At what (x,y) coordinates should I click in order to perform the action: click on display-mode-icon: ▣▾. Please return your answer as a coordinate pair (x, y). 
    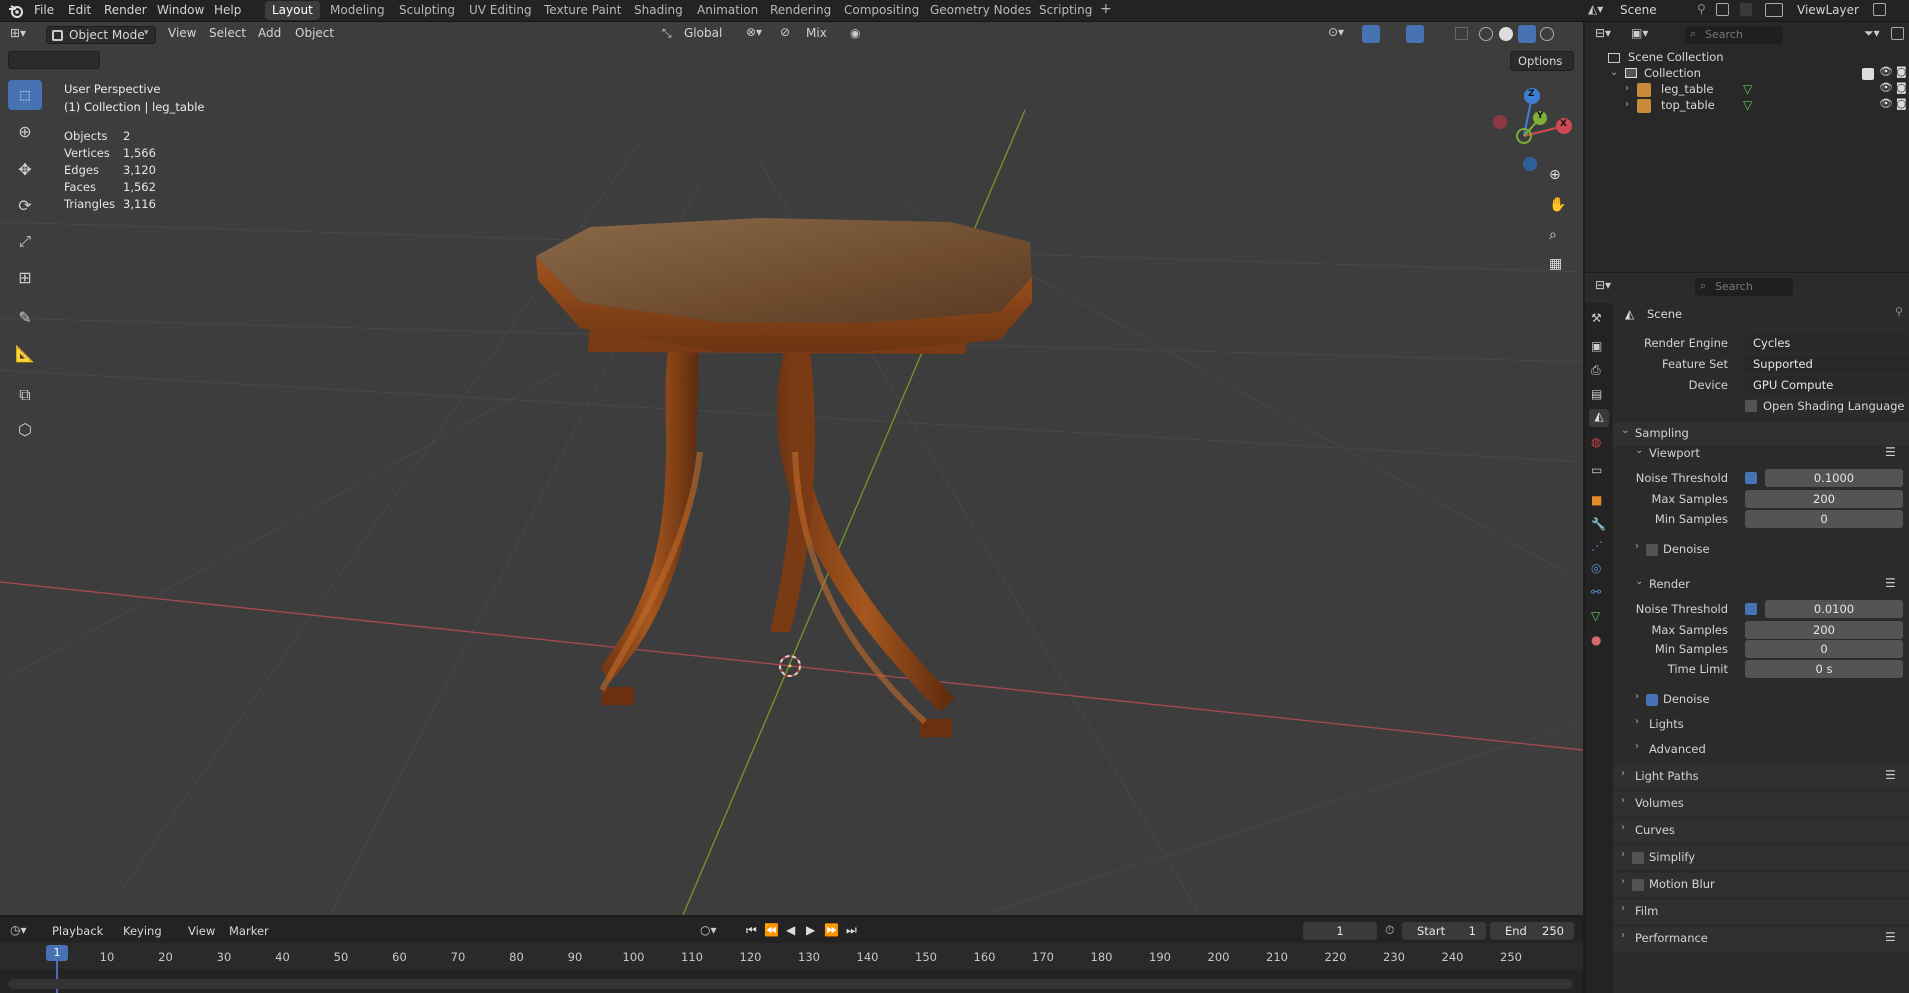
    Looking at the image, I should click on (1639, 33).